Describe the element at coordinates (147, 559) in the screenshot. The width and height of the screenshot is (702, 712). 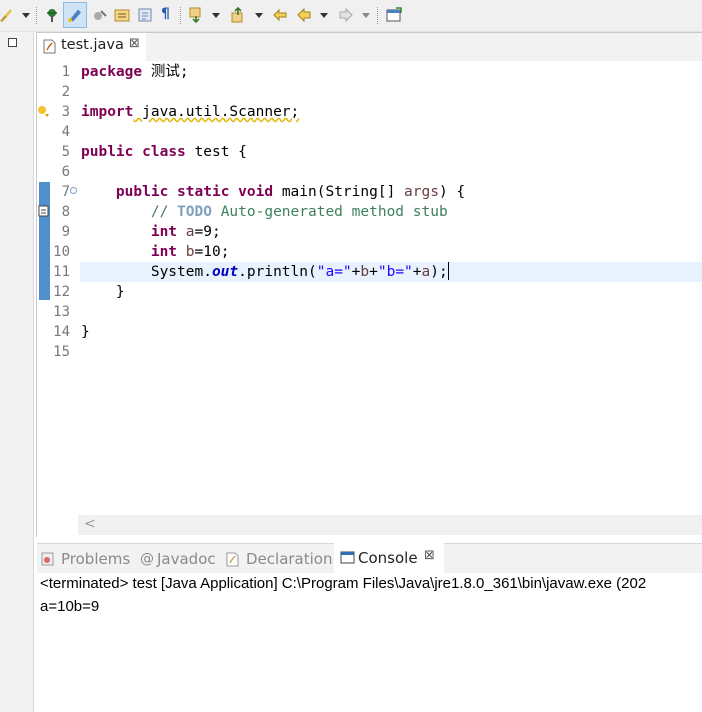
I see `javadoc-icon: @` at that location.